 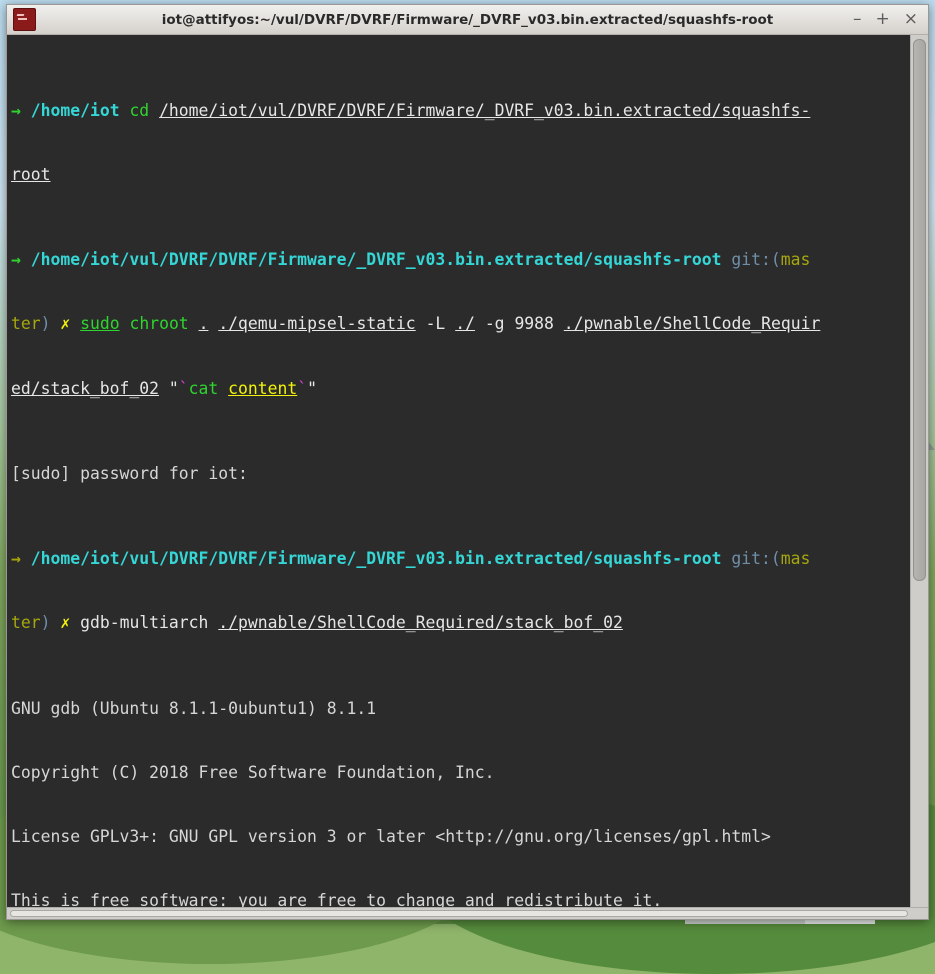 What do you see at coordinates (460, 174) in the screenshot?
I see `prompt-line-1-wrap: root` at bounding box center [460, 174].